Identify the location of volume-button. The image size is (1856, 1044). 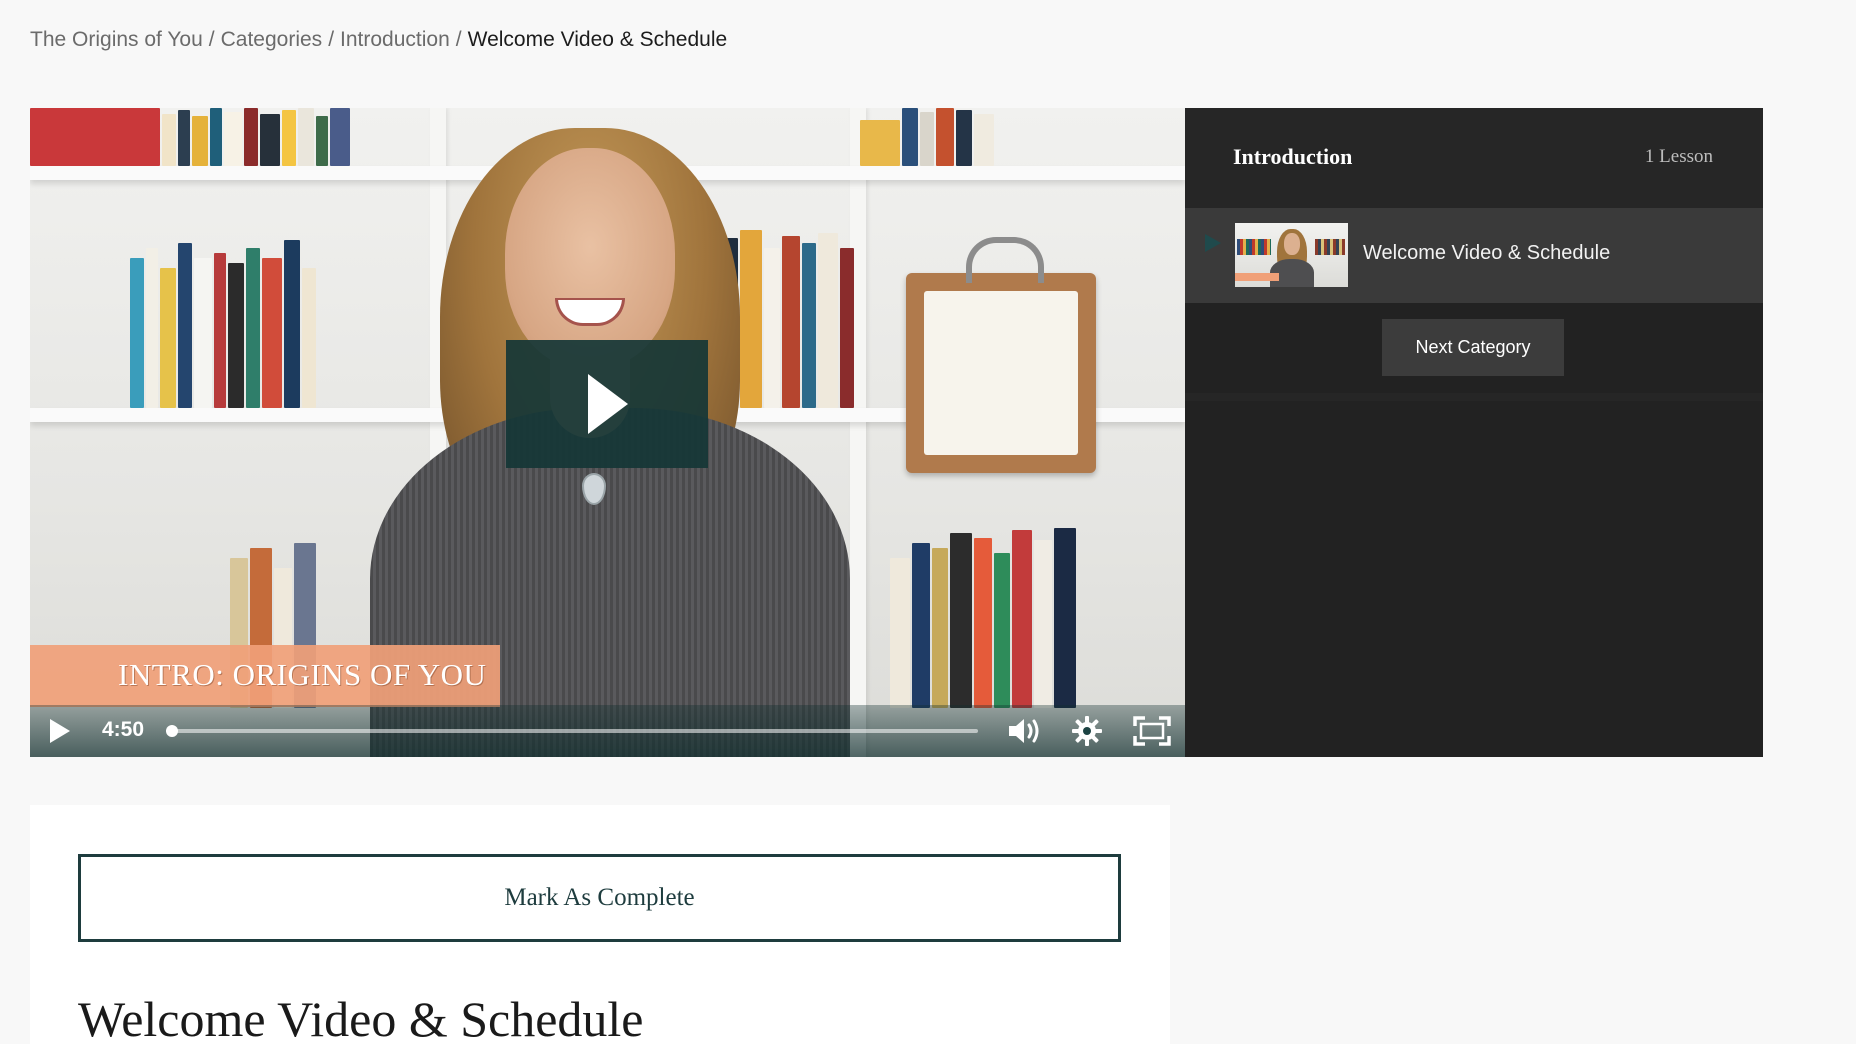
(1025, 731).